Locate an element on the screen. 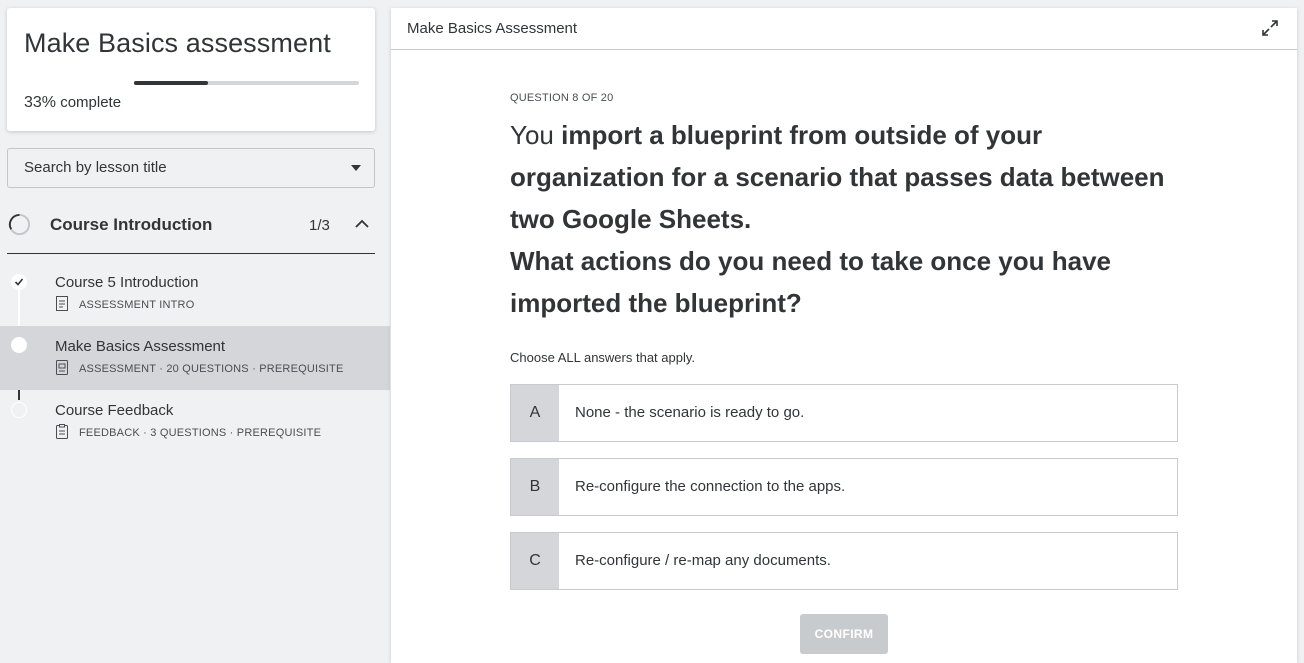  lesson-meta: ASSESSMENT INTRO is located at coordinates (137, 305).